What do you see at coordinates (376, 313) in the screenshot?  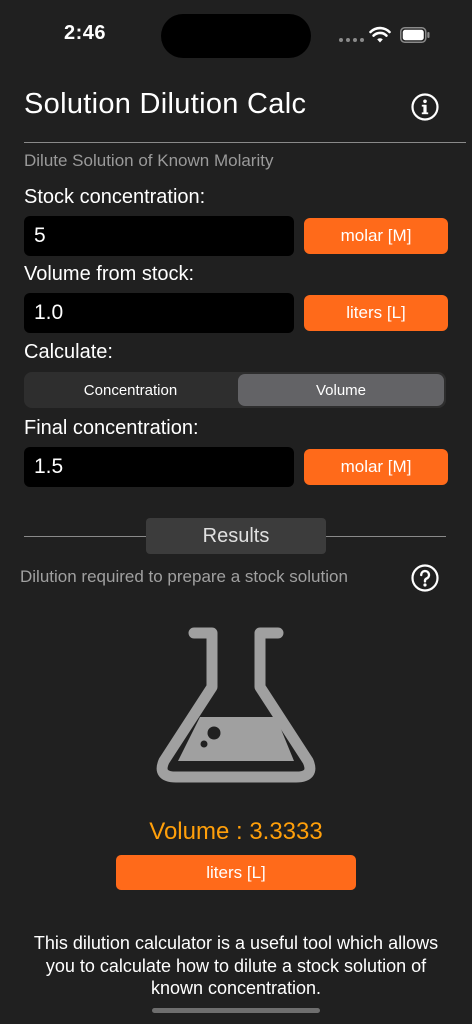 I see `volume-from-stock-unit-button: liters [L]` at bounding box center [376, 313].